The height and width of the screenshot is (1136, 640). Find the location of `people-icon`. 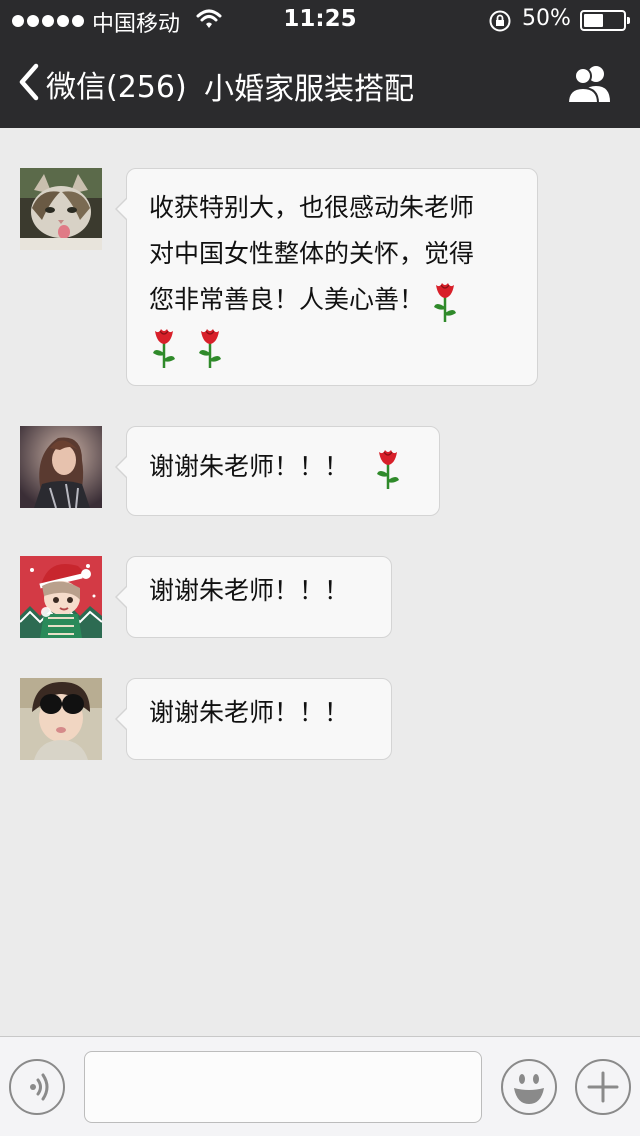

people-icon is located at coordinates (590, 87).